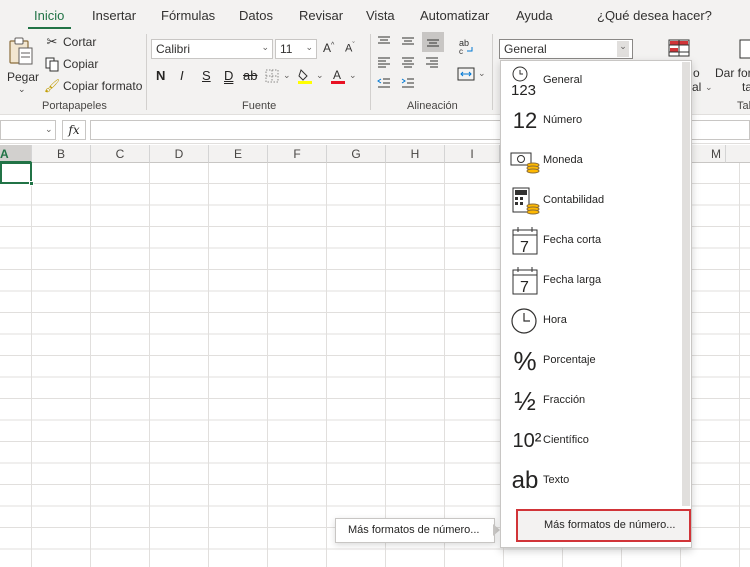 The image size is (750, 567). I want to click on cut-button: ✂ Cortar, so click(92, 43).